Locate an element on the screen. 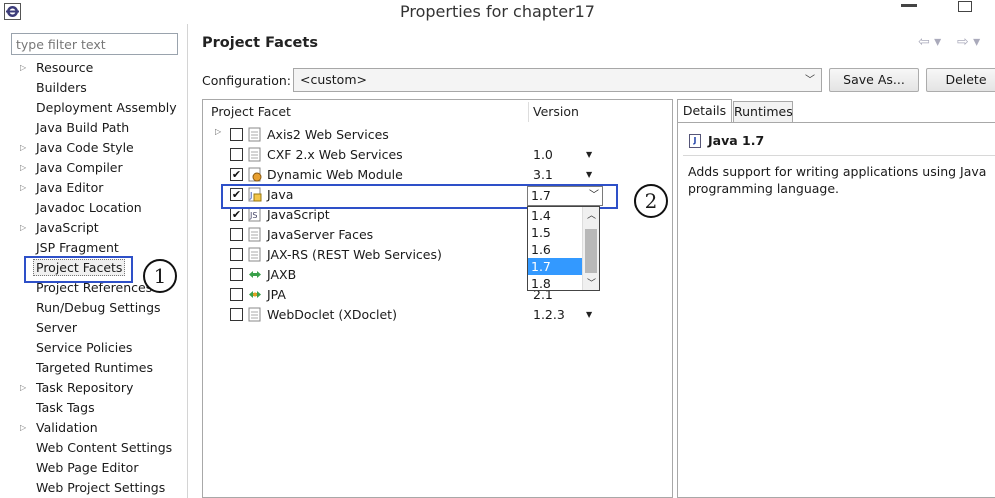  callout-marker-1: 1 is located at coordinates (160, 276).